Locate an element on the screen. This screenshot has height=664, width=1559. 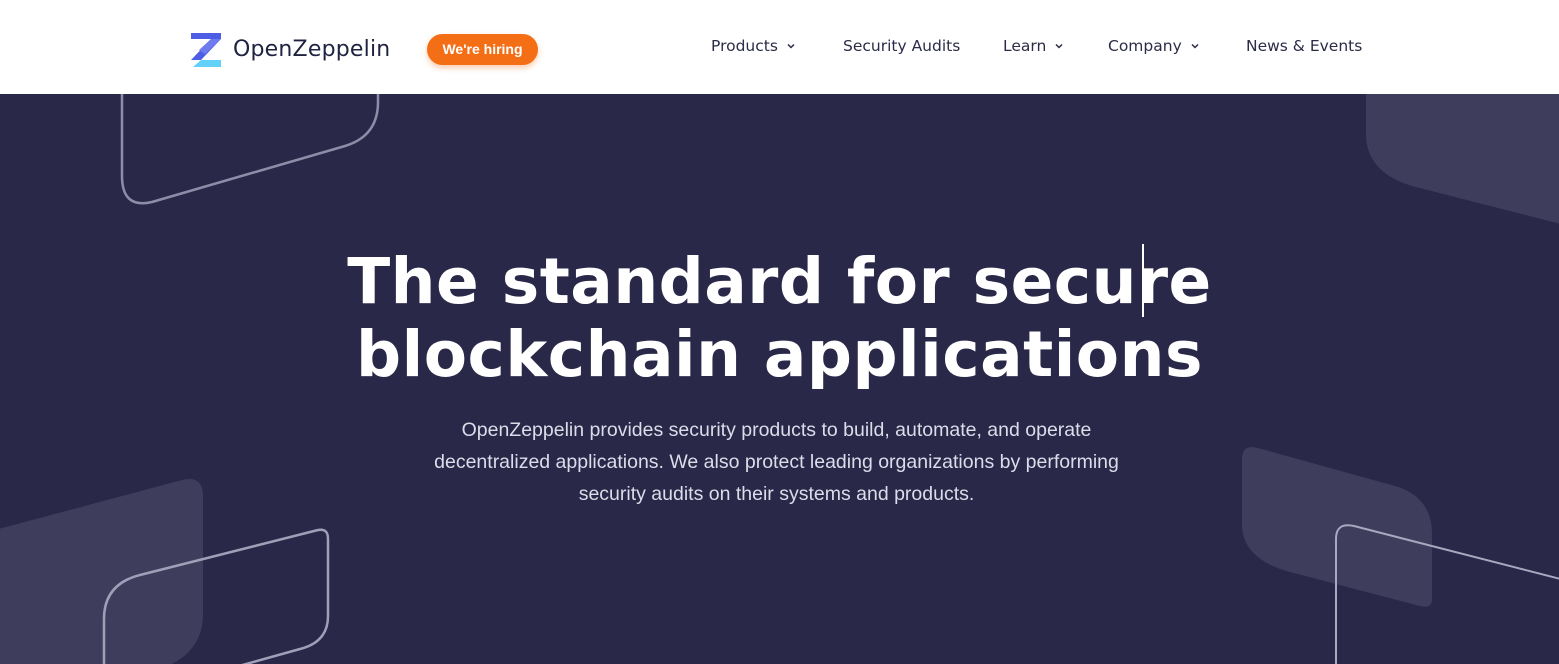
nav-item-security-audits: Security Audits is located at coordinates (901, 46).